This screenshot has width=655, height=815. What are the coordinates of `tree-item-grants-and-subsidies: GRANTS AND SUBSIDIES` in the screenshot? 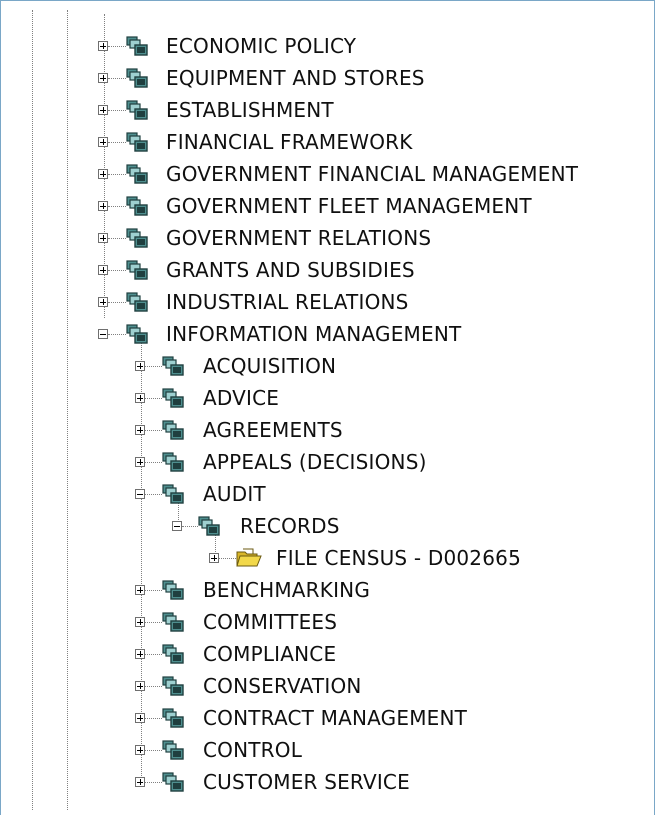 It's located at (327, 270).